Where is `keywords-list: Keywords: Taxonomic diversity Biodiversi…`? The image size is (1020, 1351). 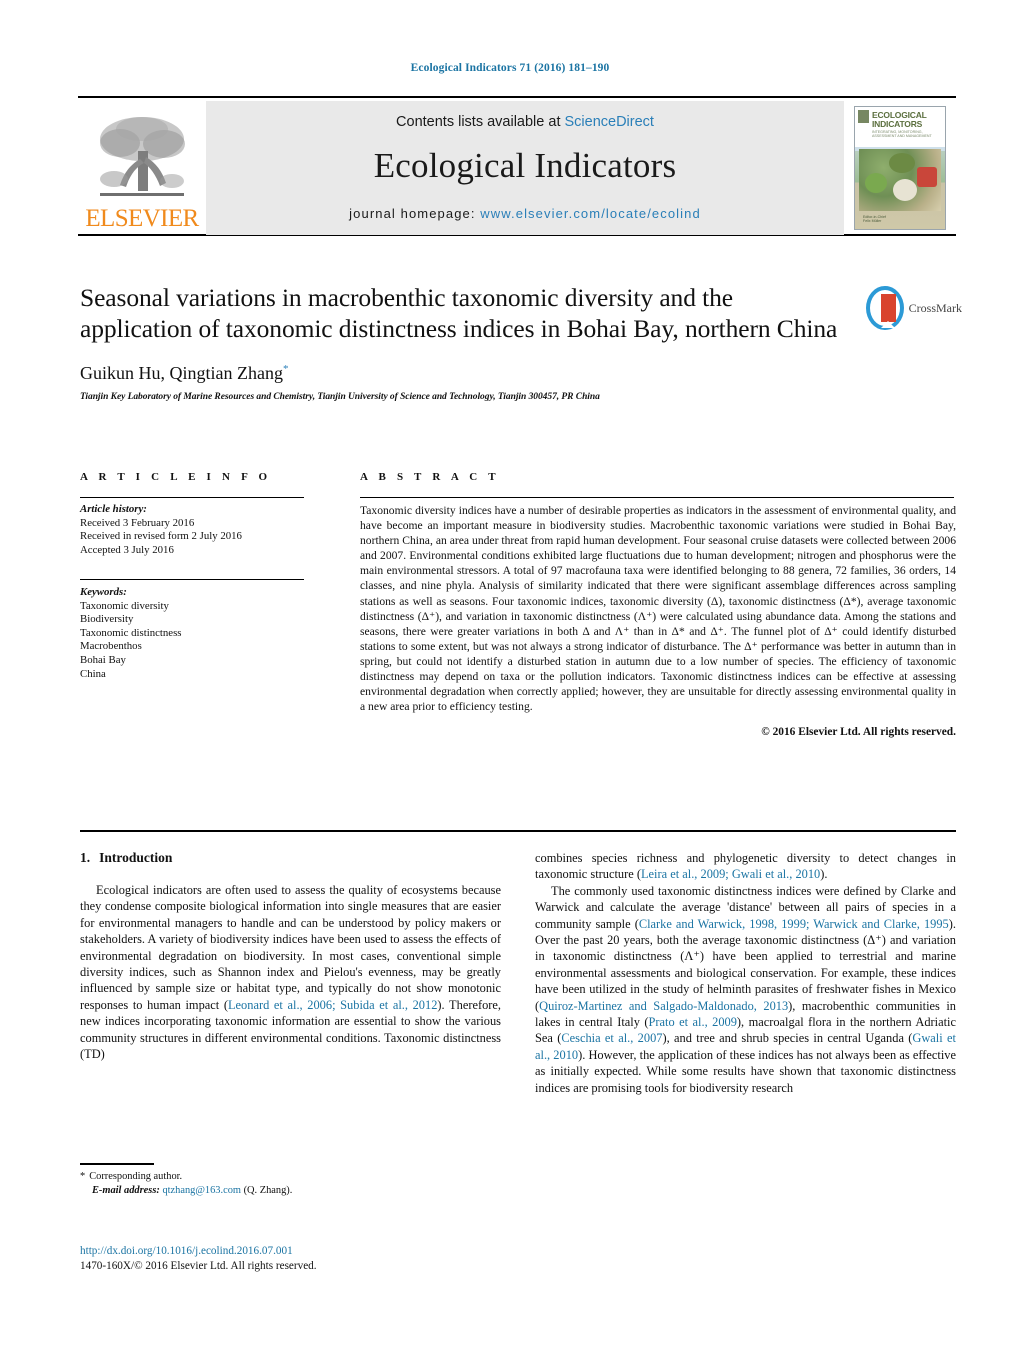 keywords-list: Keywords: Taxonomic diversity Biodiversi… is located at coordinates (195, 633).